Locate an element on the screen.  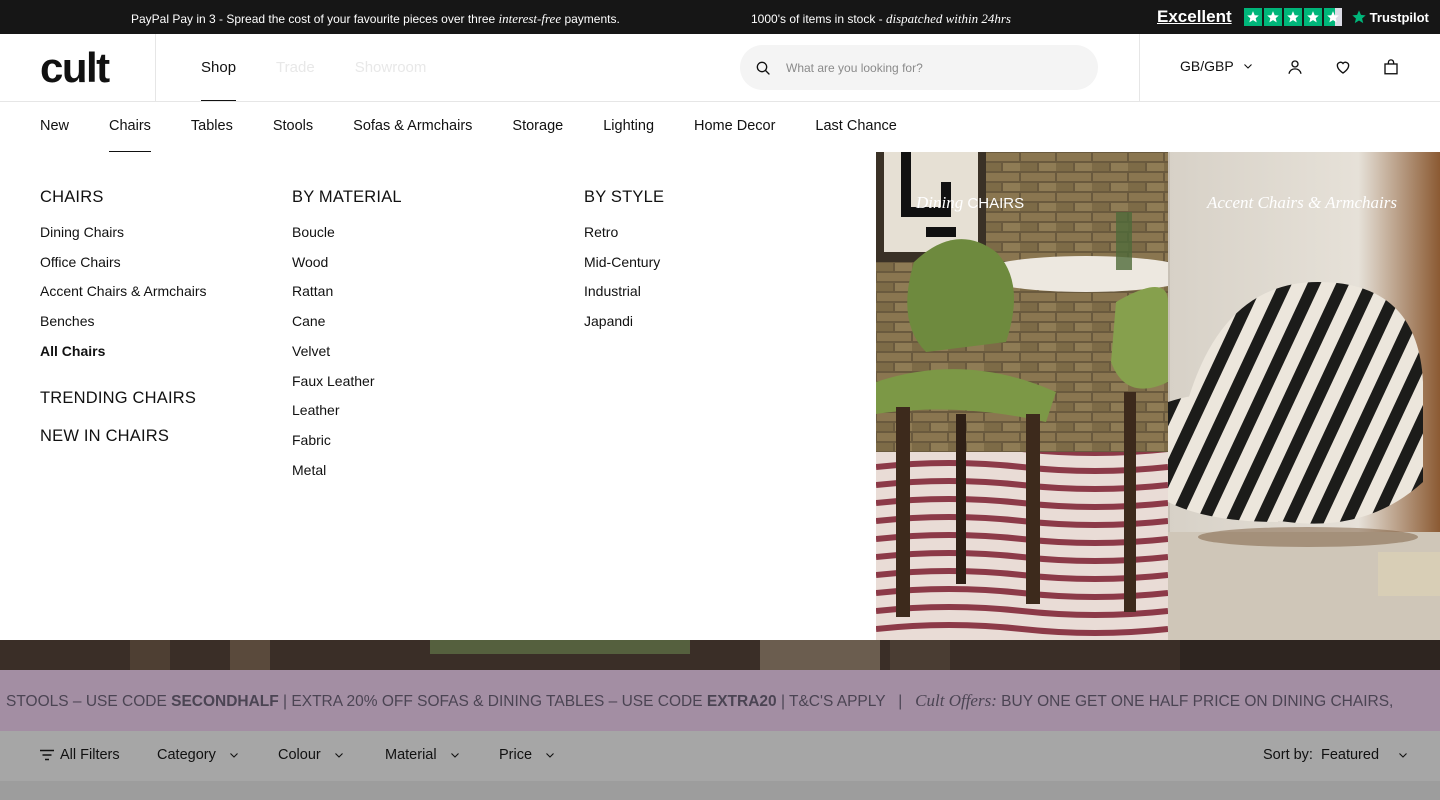
promo-accent-chairs: Accent Chairs & Armchairs is located at coordinates (1304, 396).